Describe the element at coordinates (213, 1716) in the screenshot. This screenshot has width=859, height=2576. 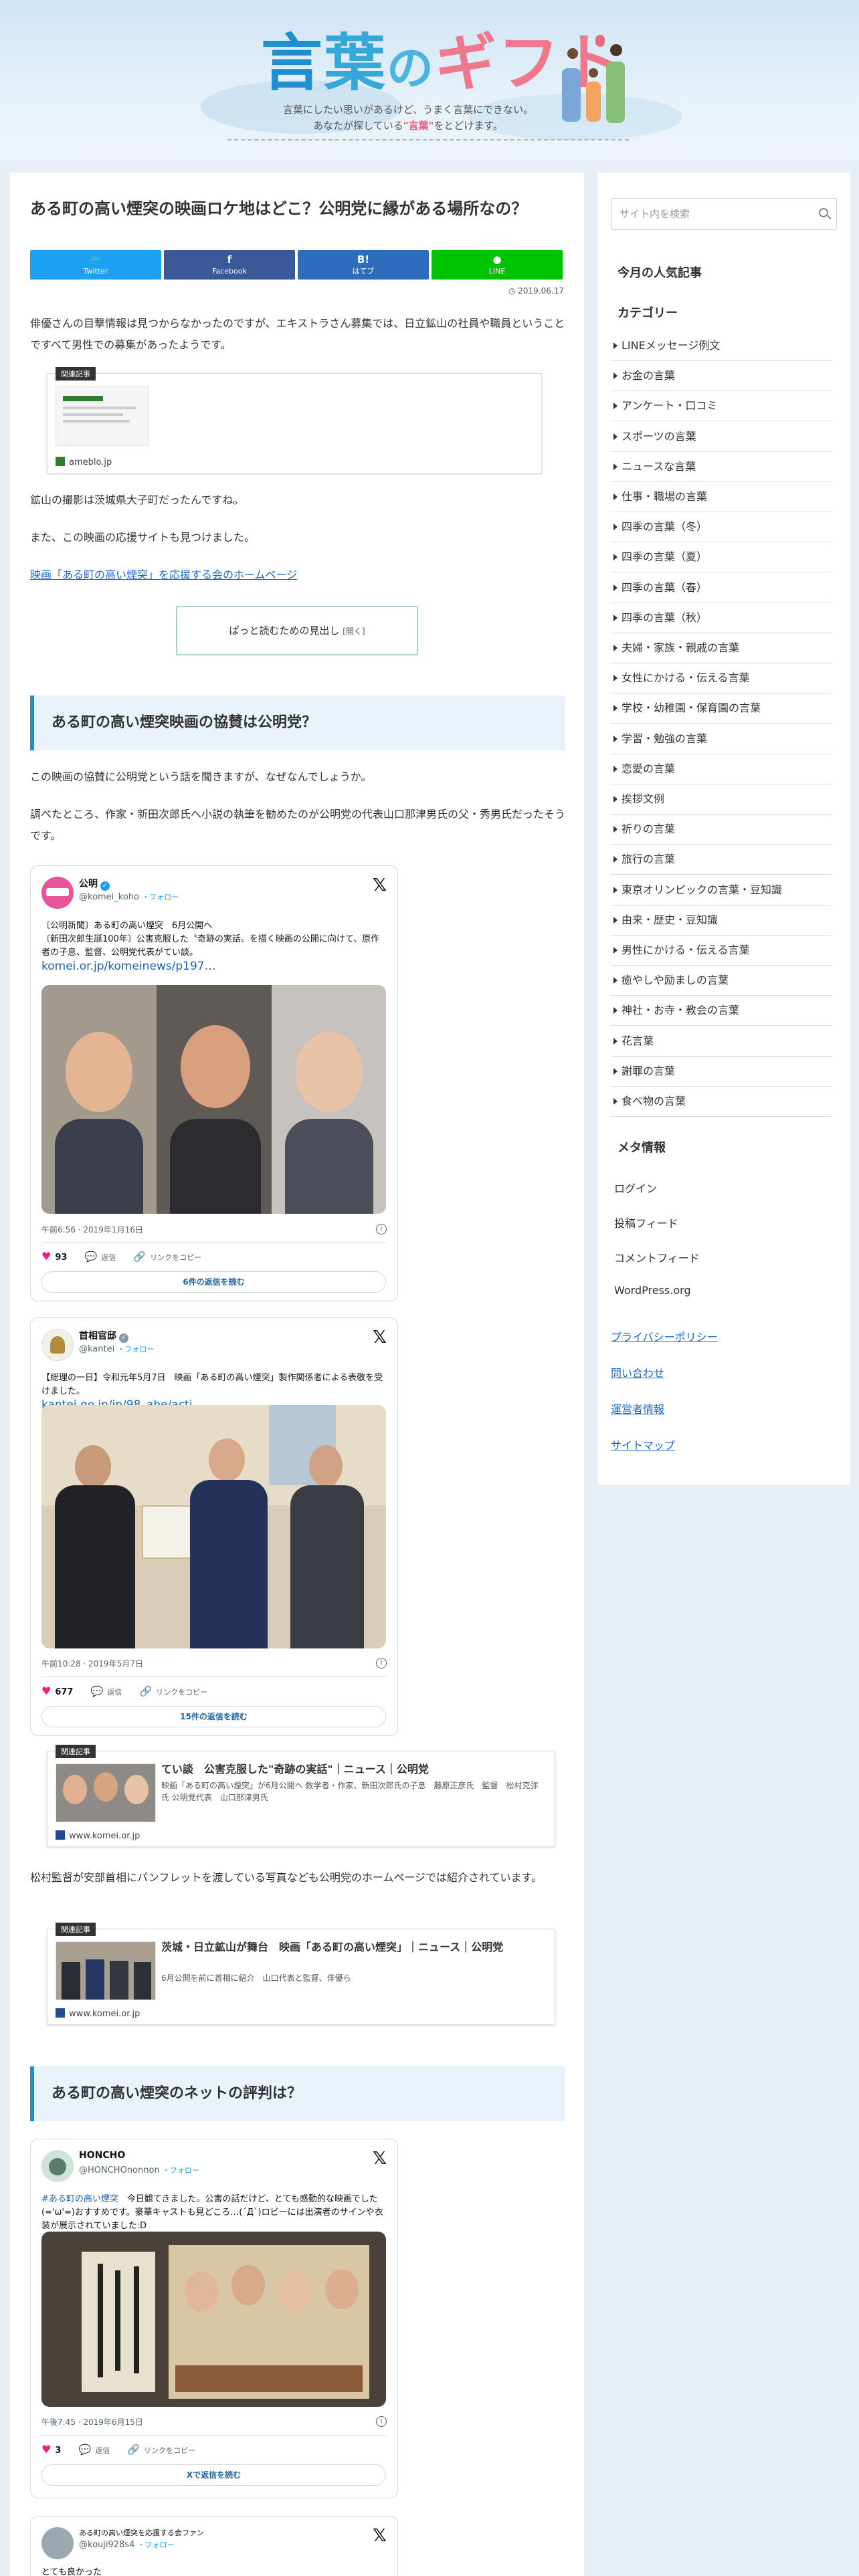
I see `read-replies-button: 15件の返信を読む` at that location.